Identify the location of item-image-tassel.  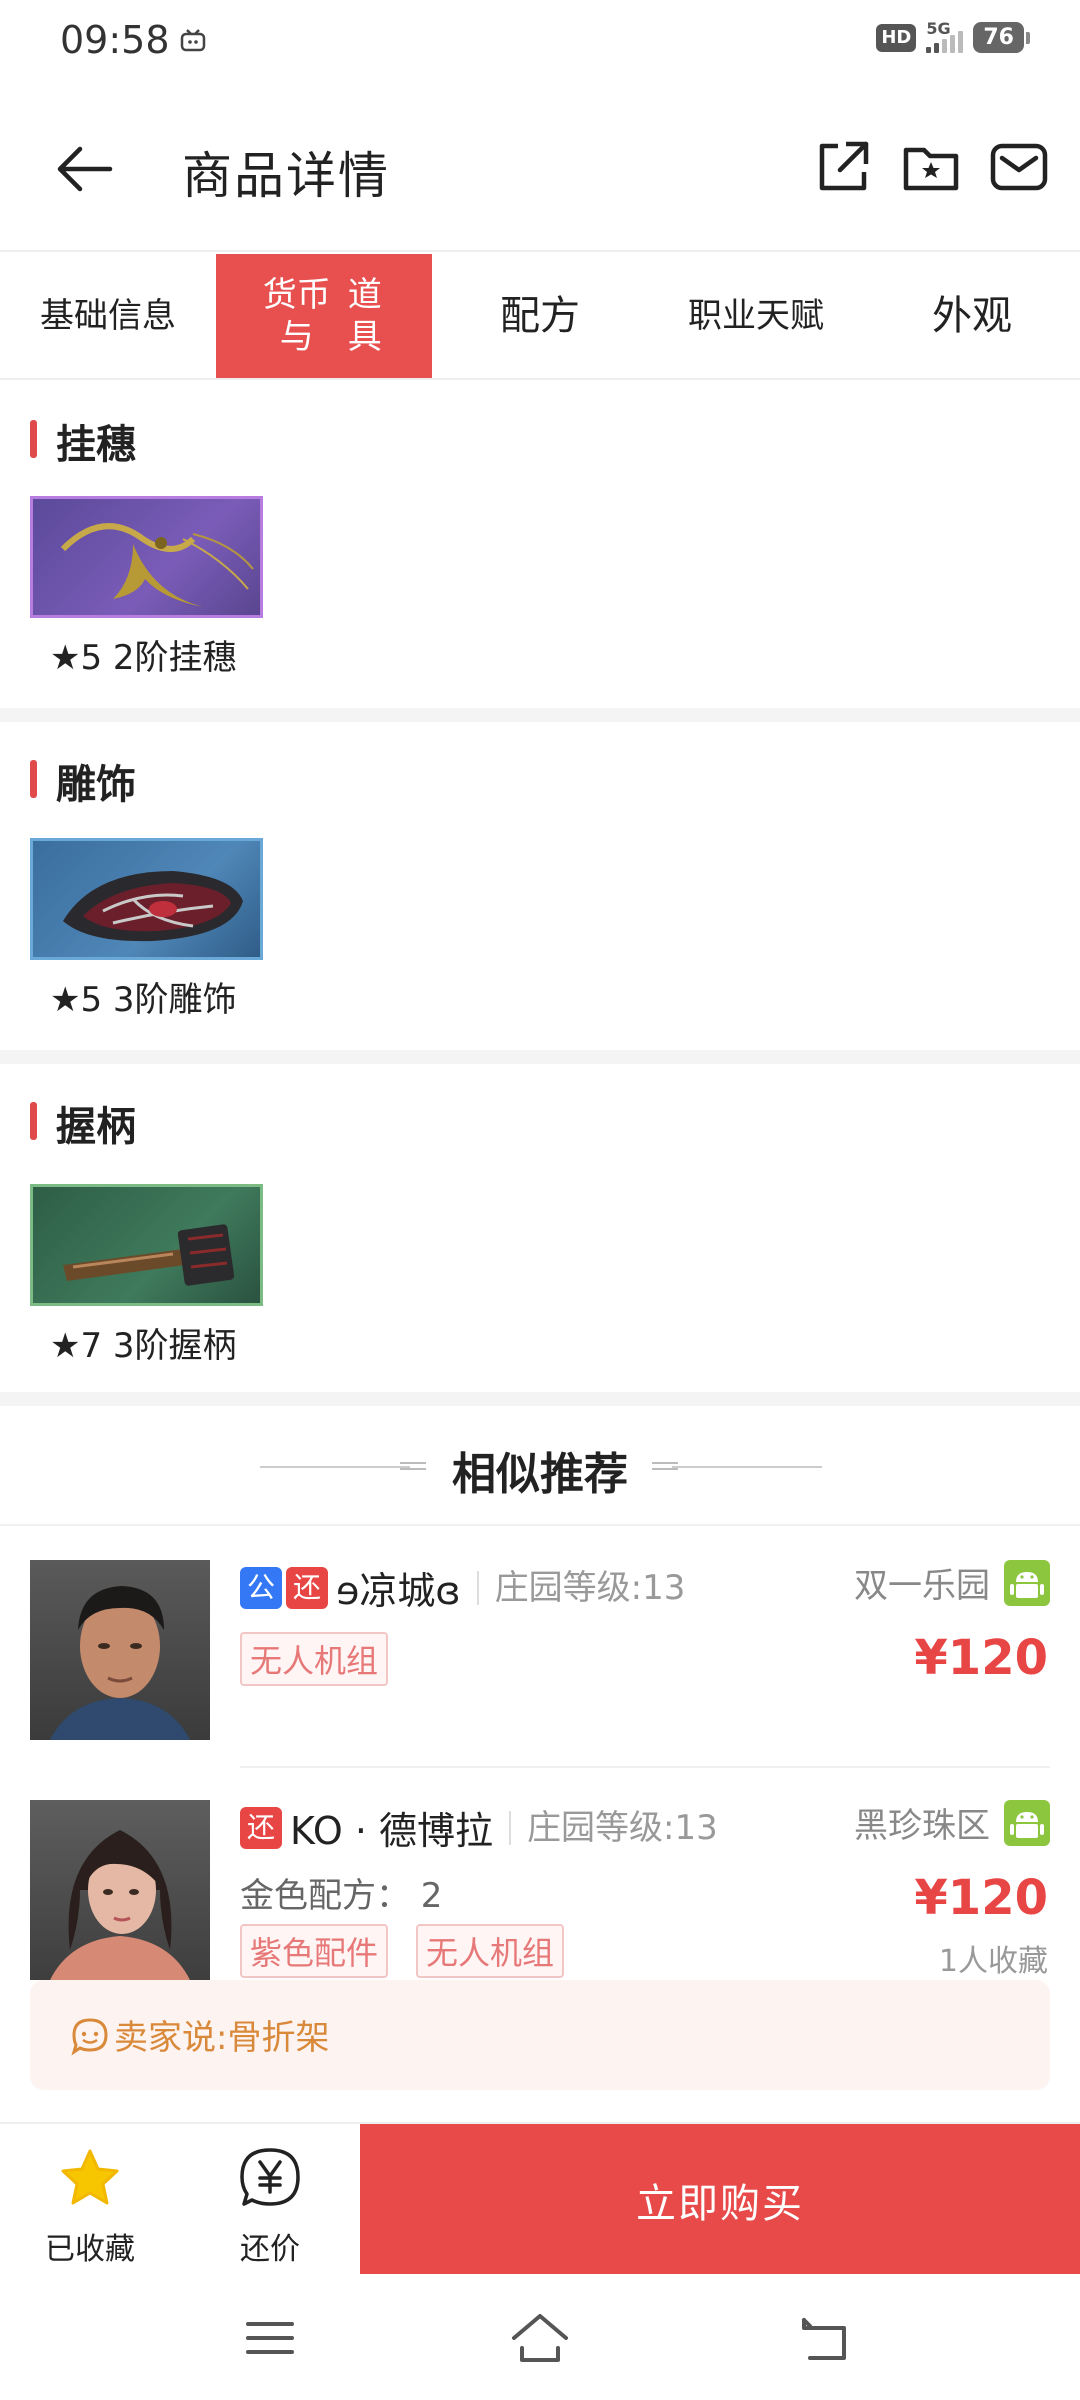
(146, 557).